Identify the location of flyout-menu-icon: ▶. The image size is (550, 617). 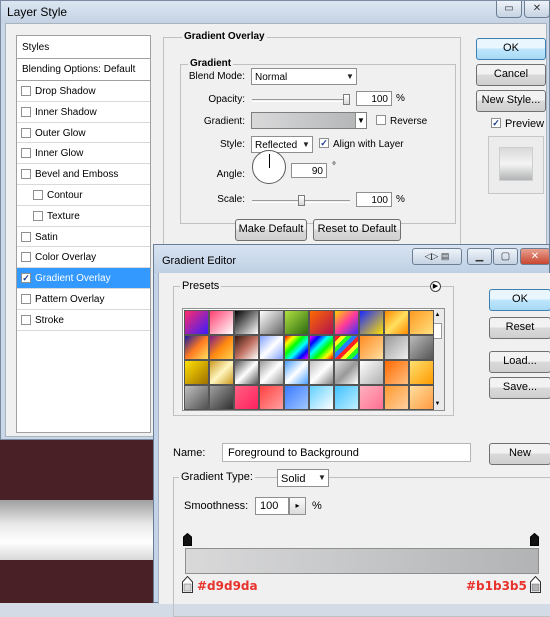
(435, 286).